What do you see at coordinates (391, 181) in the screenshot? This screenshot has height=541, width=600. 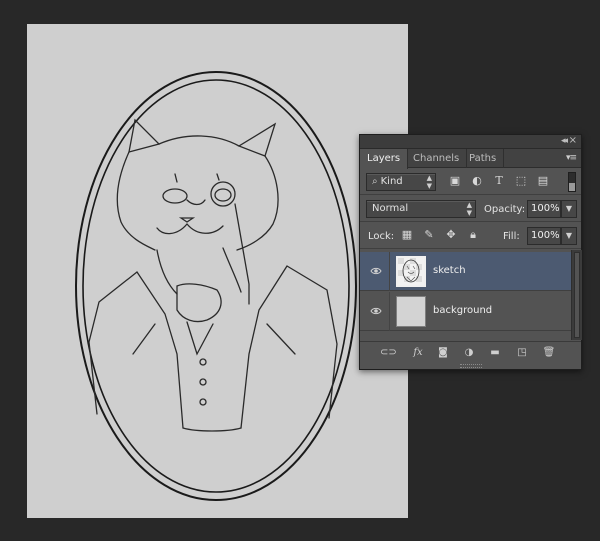 I see `filter-kind-label: Kind` at bounding box center [391, 181].